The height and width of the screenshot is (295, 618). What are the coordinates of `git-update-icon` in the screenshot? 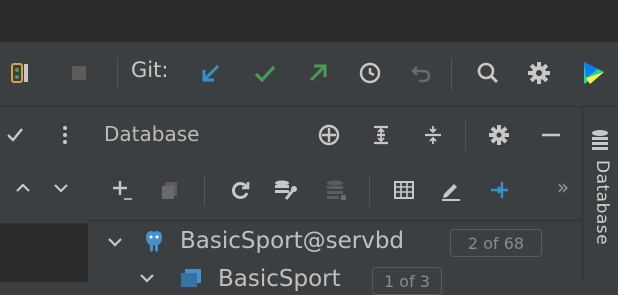 It's located at (211, 73).